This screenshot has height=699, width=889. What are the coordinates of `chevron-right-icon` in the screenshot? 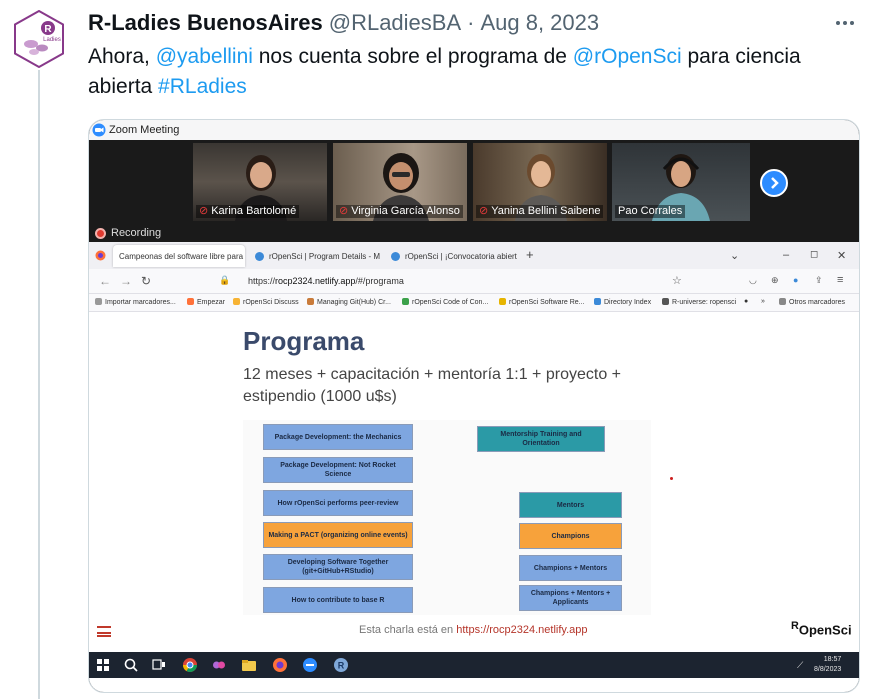 It's located at (775, 183).